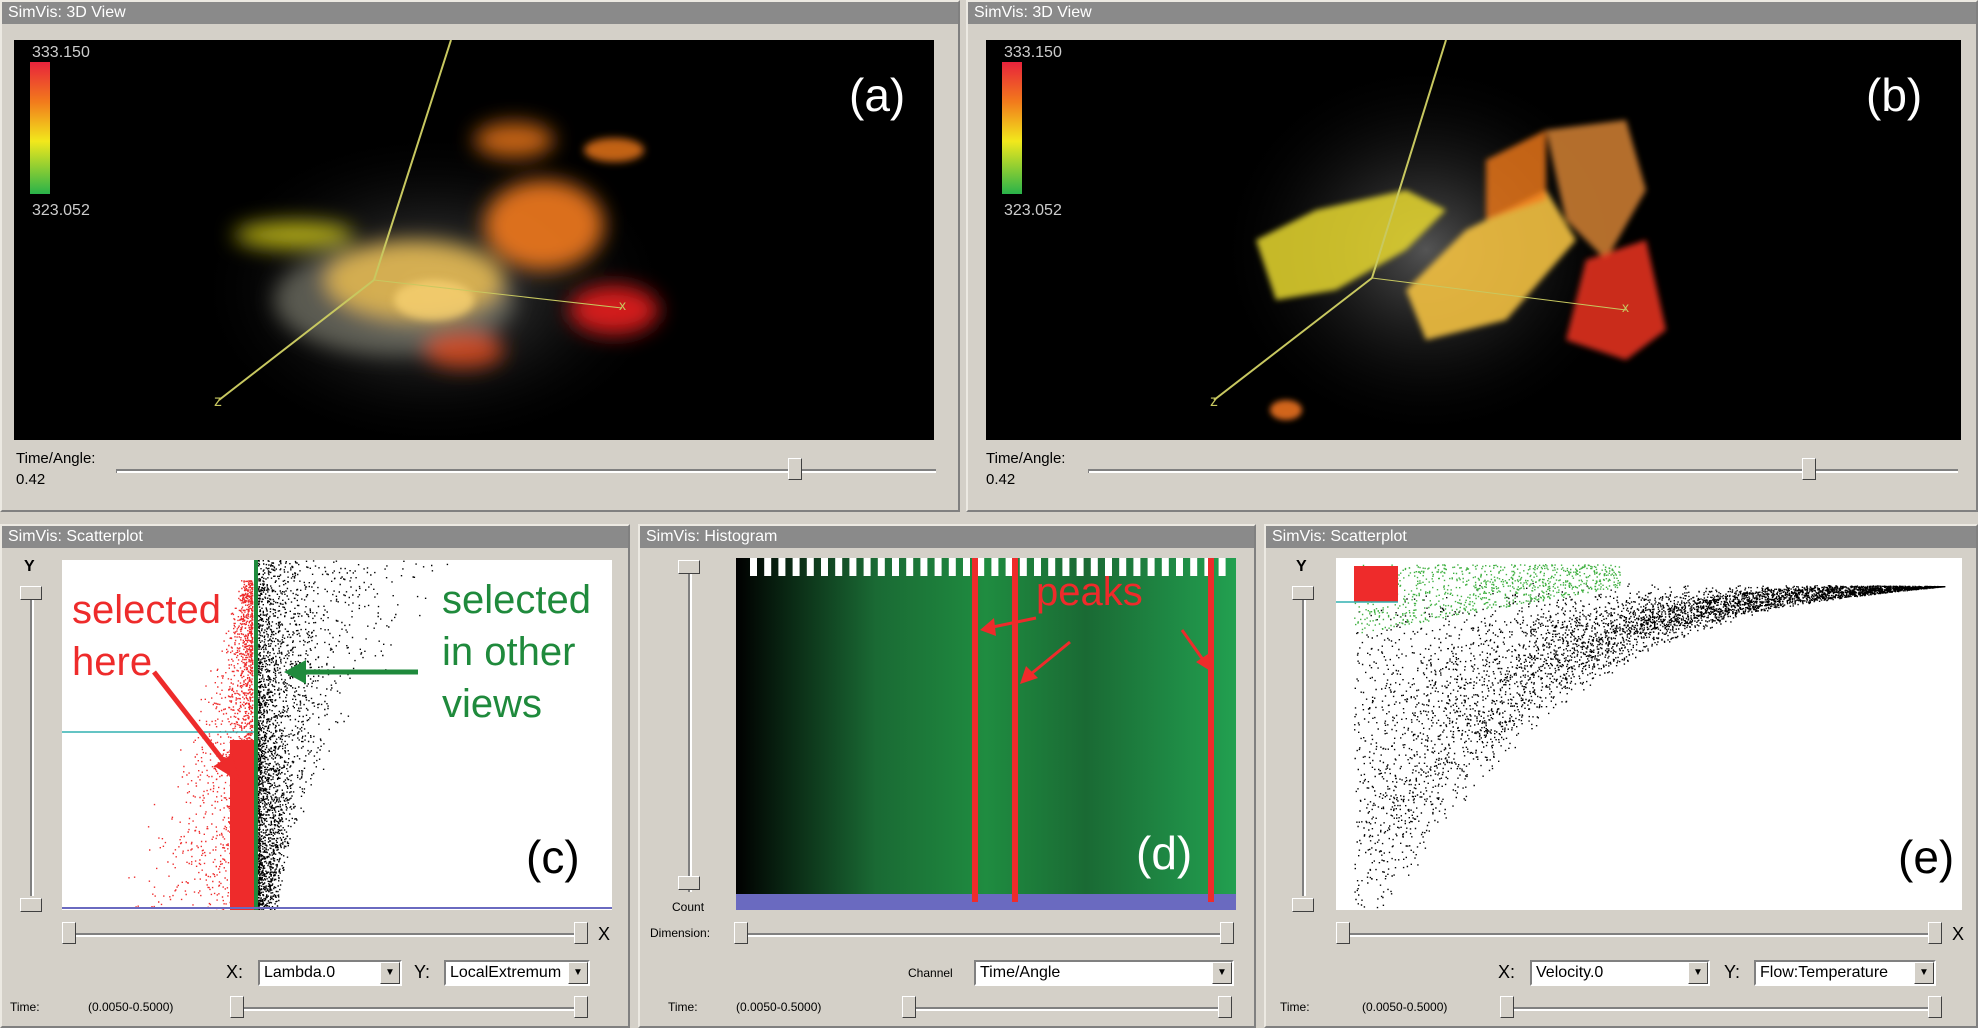 Image resolution: width=1978 pixels, height=1028 pixels. Describe the element at coordinates (930, 973) in the screenshot. I see `channel-label: Channel` at that location.